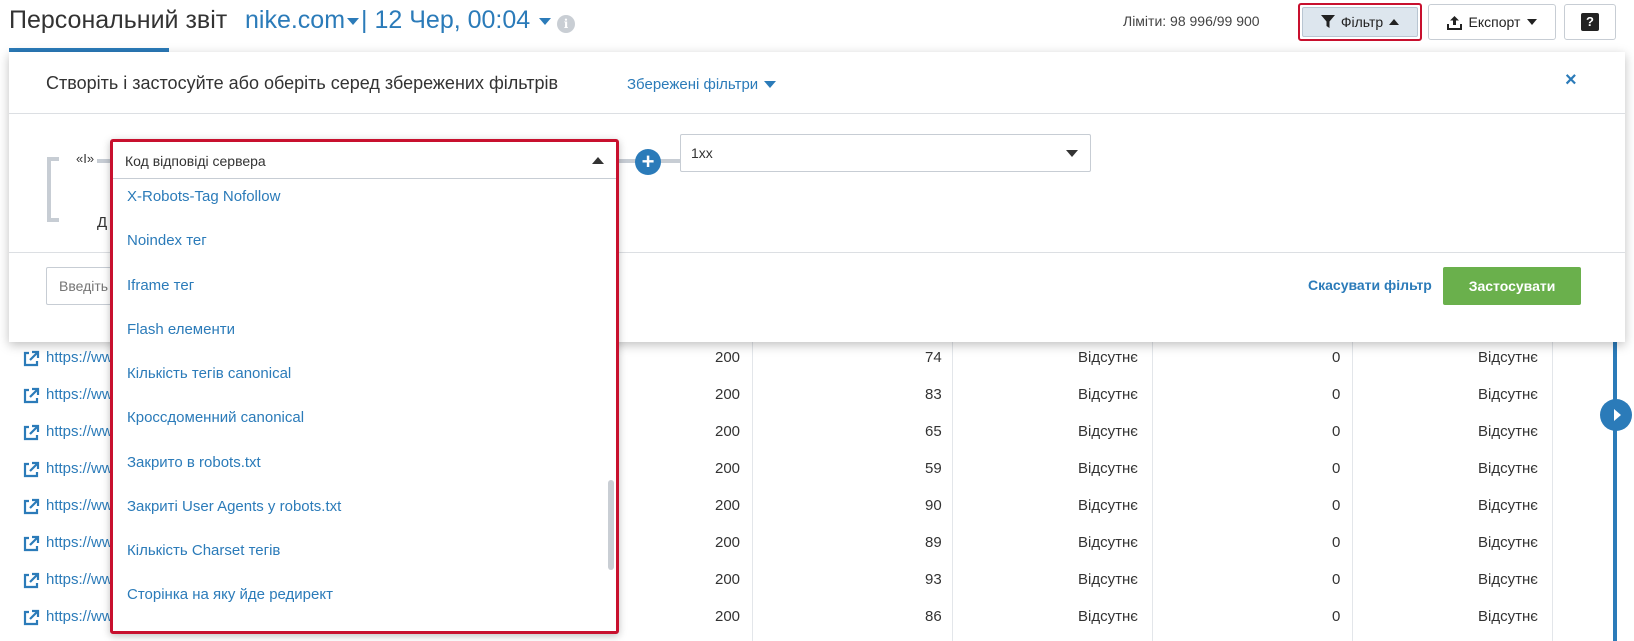 The width and height of the screenshot is (1634, 641). Describe the element at coordinates (933, 579) in the screenshot. I see `numeric-value: 93` at that location.